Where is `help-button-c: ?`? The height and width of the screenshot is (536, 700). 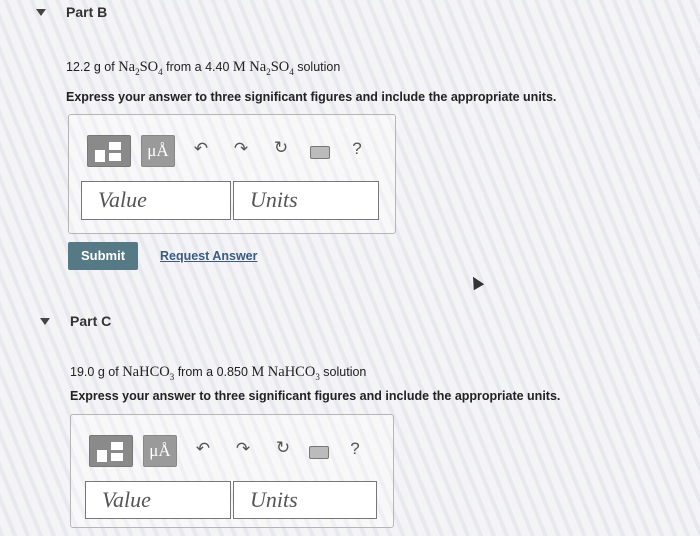
help-button-c: ? is located at coordinates (355, 449).